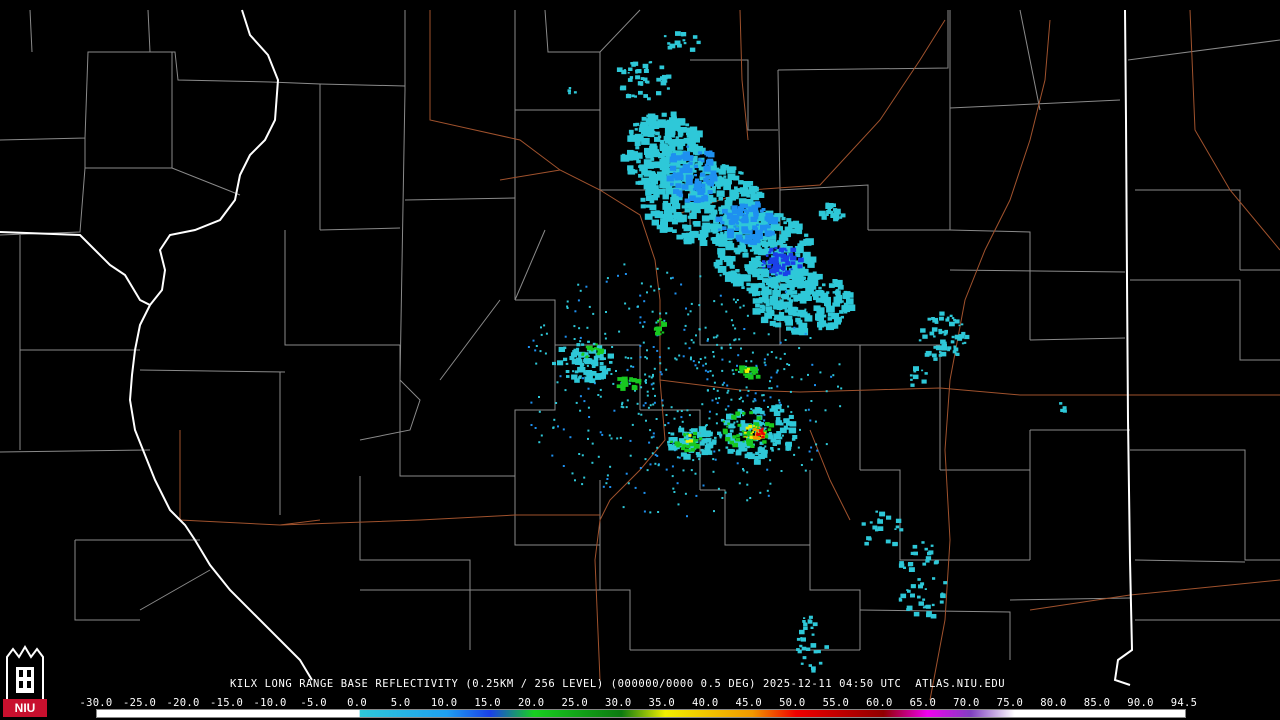  I want to click on colorscale-label: 90.0, so click(1140, 703).